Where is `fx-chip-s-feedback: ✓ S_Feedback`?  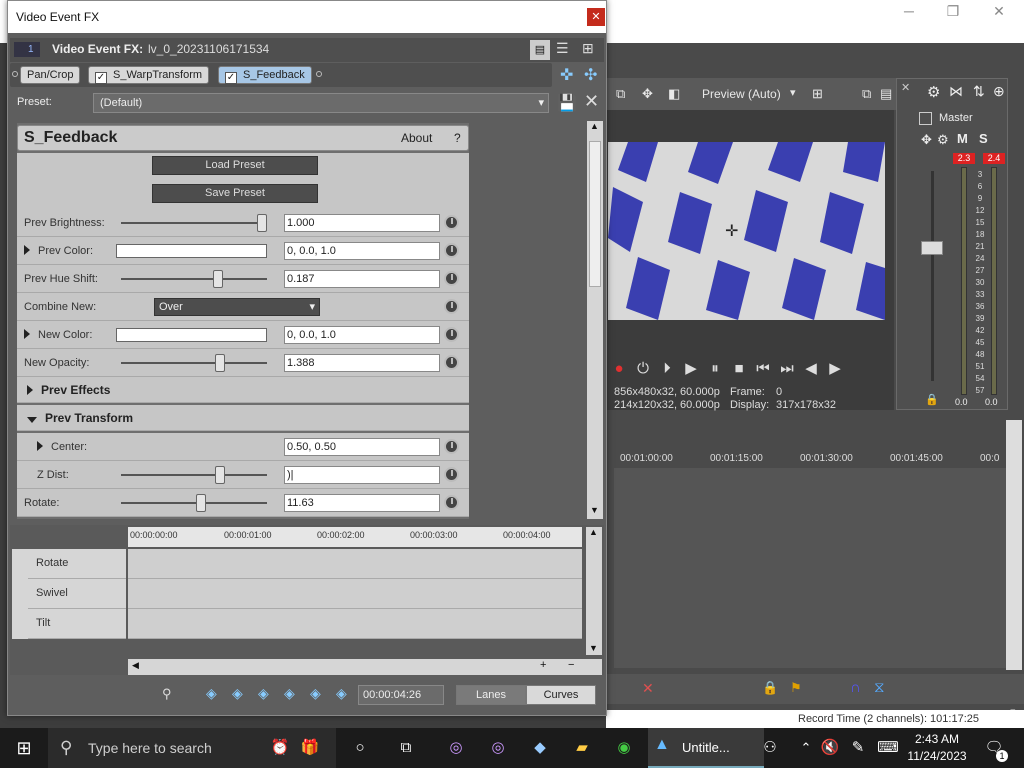
fx-chip-s-feedback: ✓ S_Feedback is located at coordinates (265, 75).